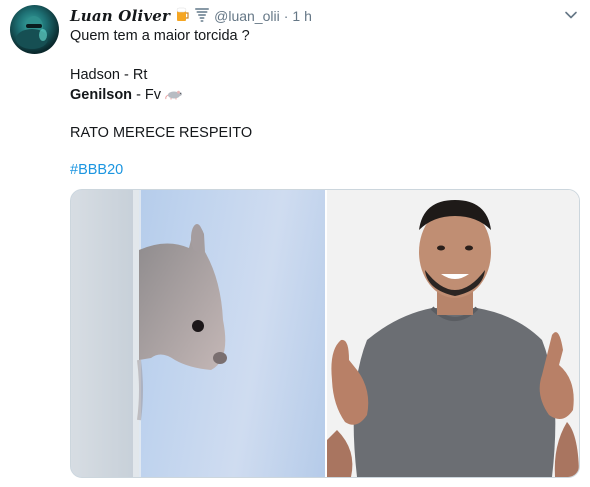 The height and width of the screenshot is (487, 590). What do you see at coordinates (191, 16) in the screenshot?
I see `tweet-header: Luan Oliver @luan_olii · 1 h` at bounding box center [191, 16].